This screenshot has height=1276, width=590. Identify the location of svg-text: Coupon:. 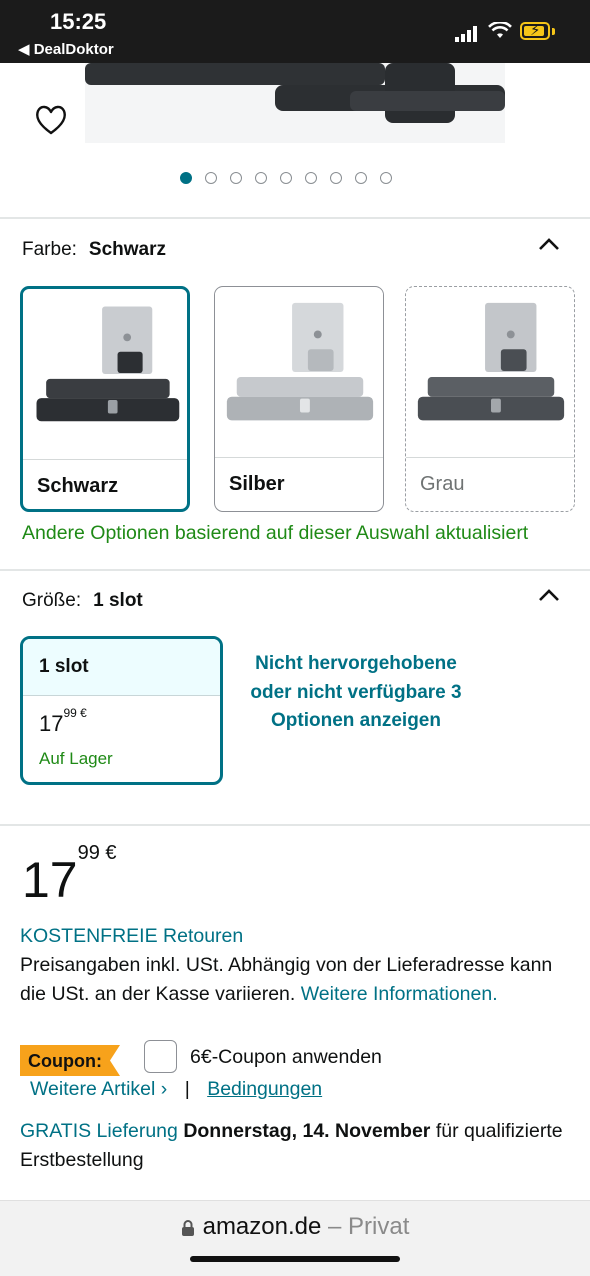
(65, 1061).